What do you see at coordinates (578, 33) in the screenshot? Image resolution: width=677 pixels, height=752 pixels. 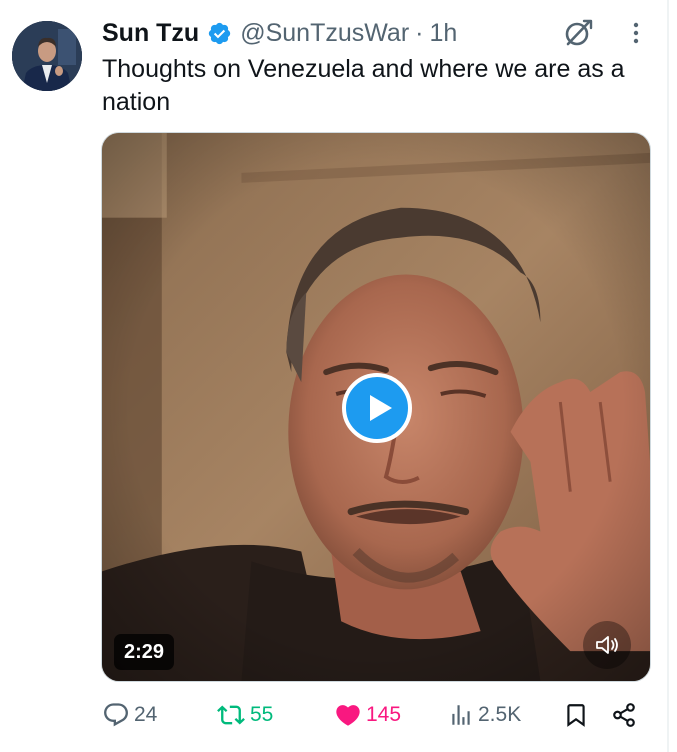 I see `grok-icon` at bounding box center [578, 33].